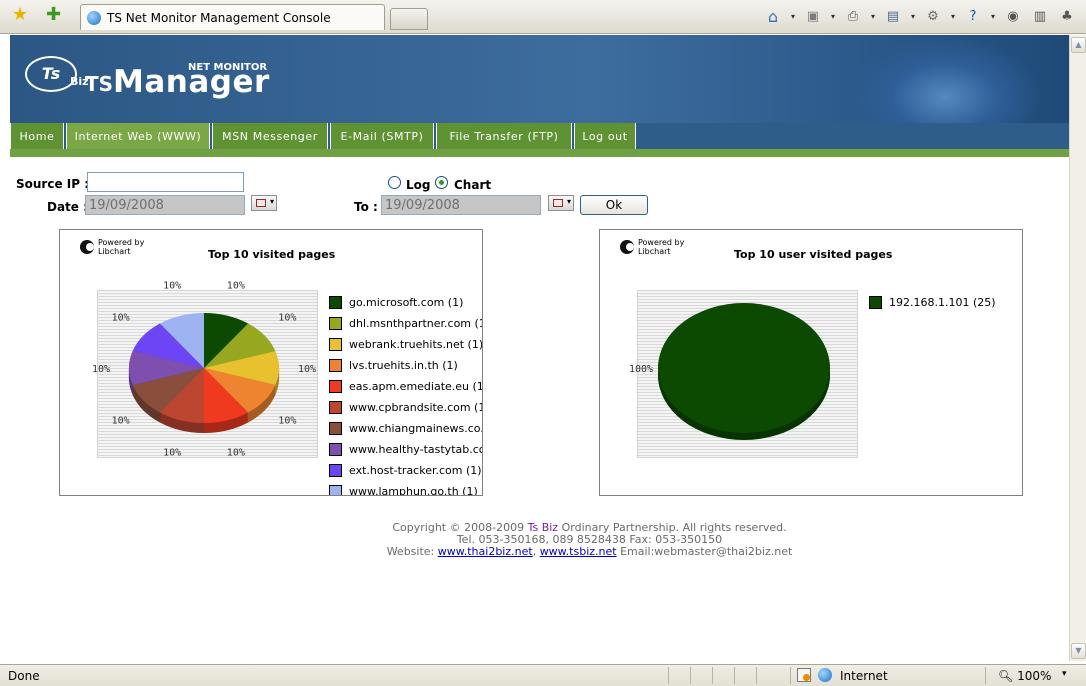 The image size is (1086, 686). What do you see at coordinates (1067, 16) in the screenshot?
I see `extension-icon: ♣` at bounding box center [1067, 16].